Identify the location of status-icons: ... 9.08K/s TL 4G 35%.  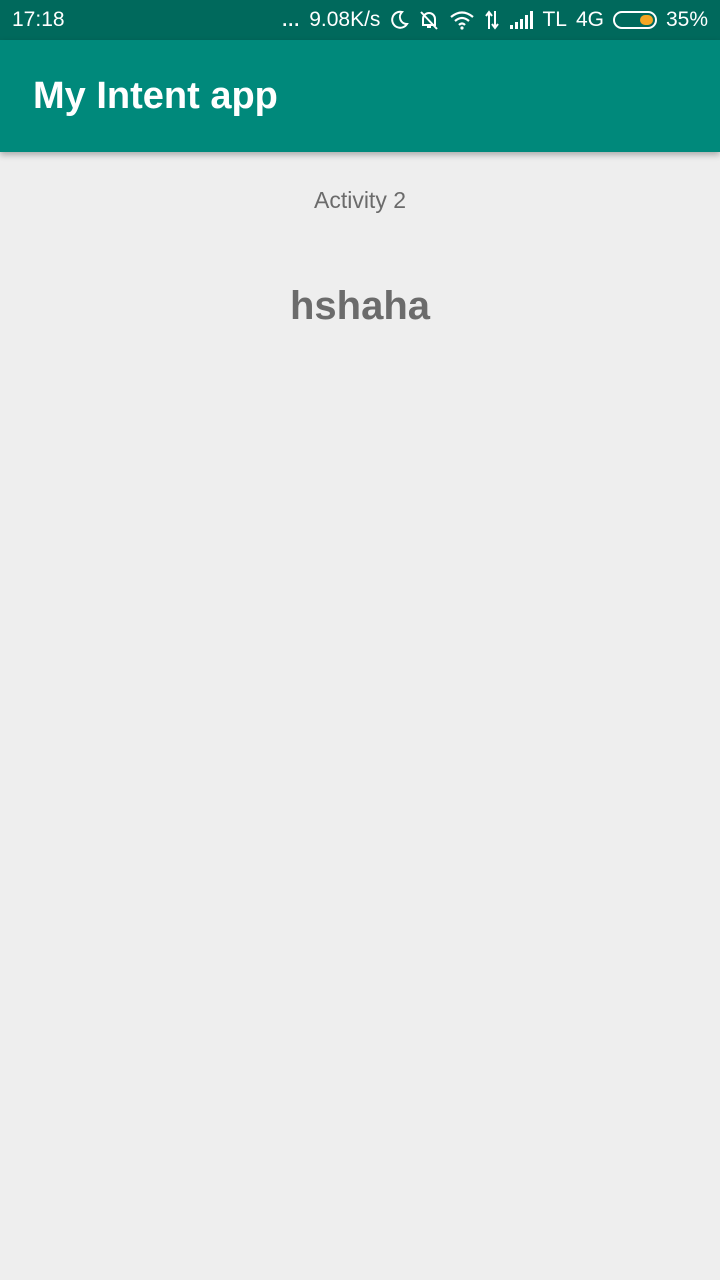
(495, 20).